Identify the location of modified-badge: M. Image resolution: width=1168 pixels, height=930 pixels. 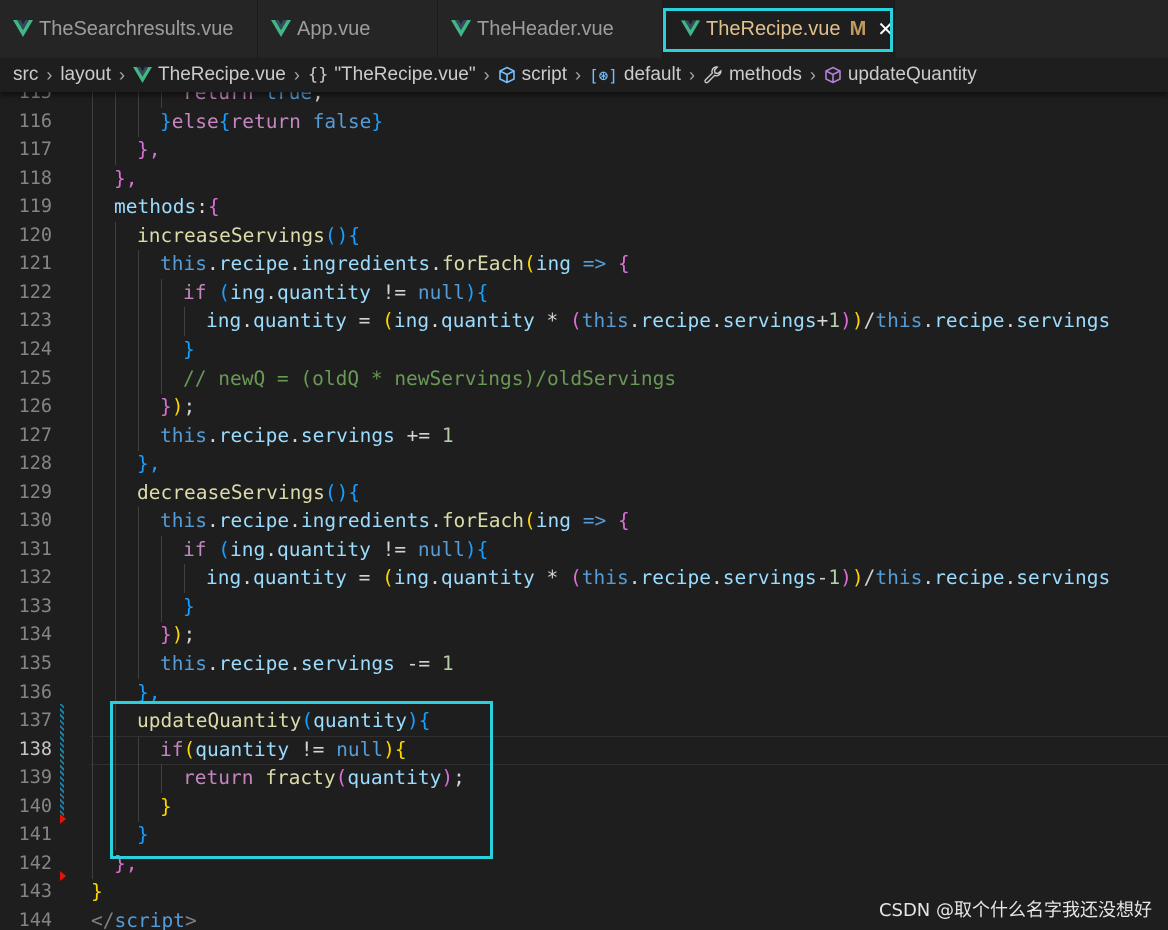
(858, 28).